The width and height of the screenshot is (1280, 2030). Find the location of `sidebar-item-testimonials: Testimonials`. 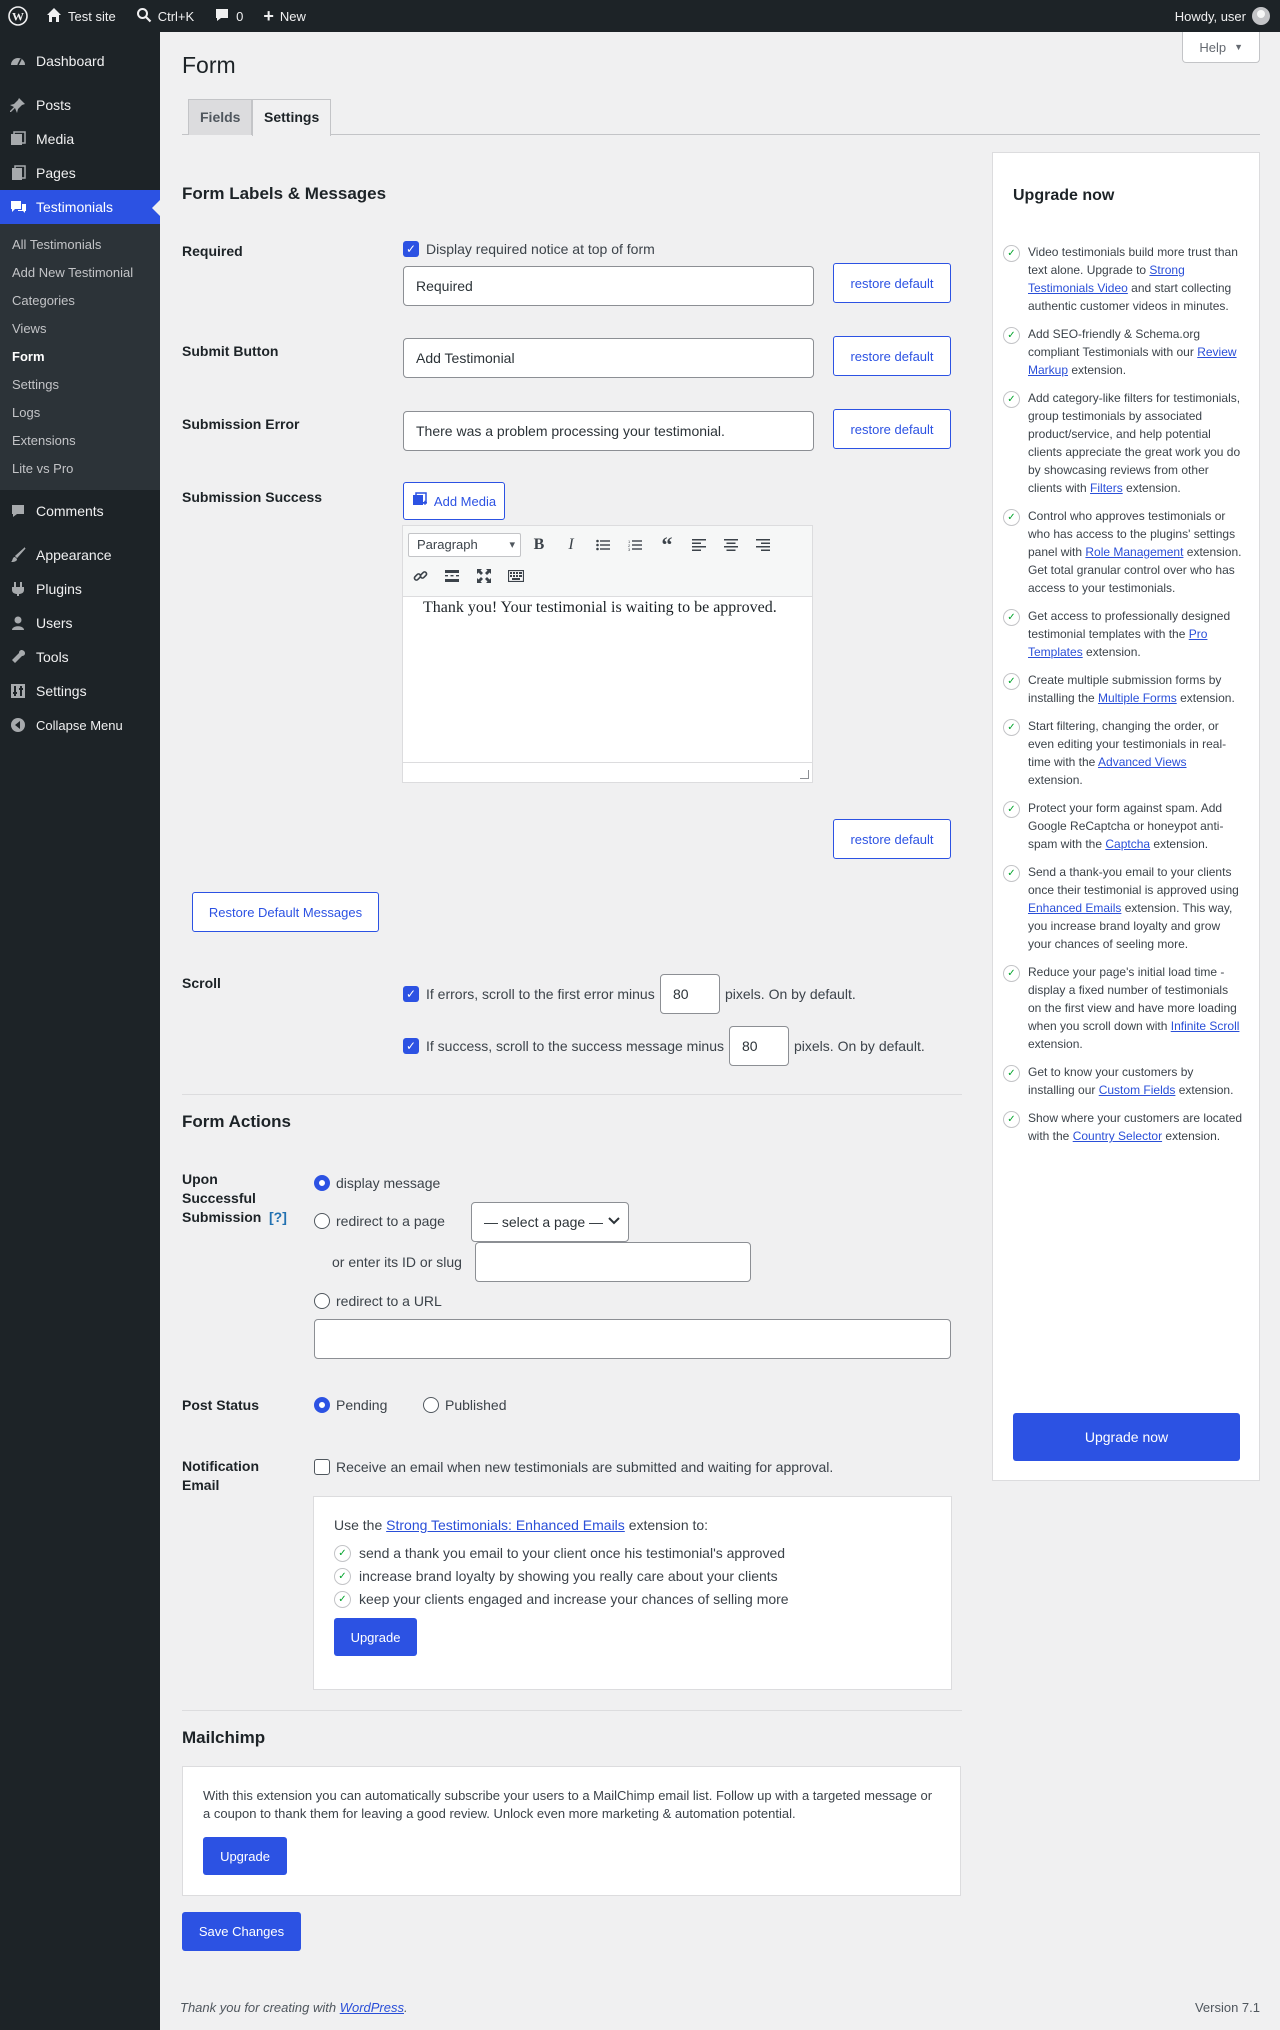

sidebar-item-testimonials: Testimonials is located at coordinates (80, 207).